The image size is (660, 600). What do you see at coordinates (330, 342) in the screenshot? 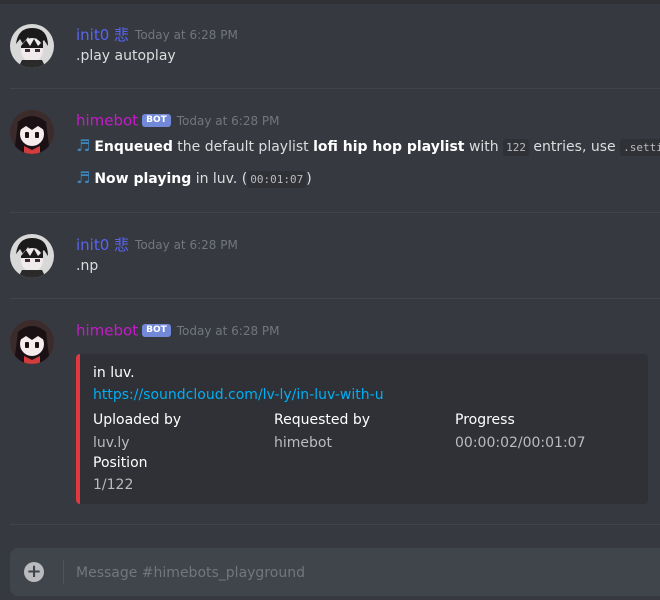
I see `message-himebot-nowplaying: himebot BOT Today at 6:28 PM` at bounding box center [330, 342].